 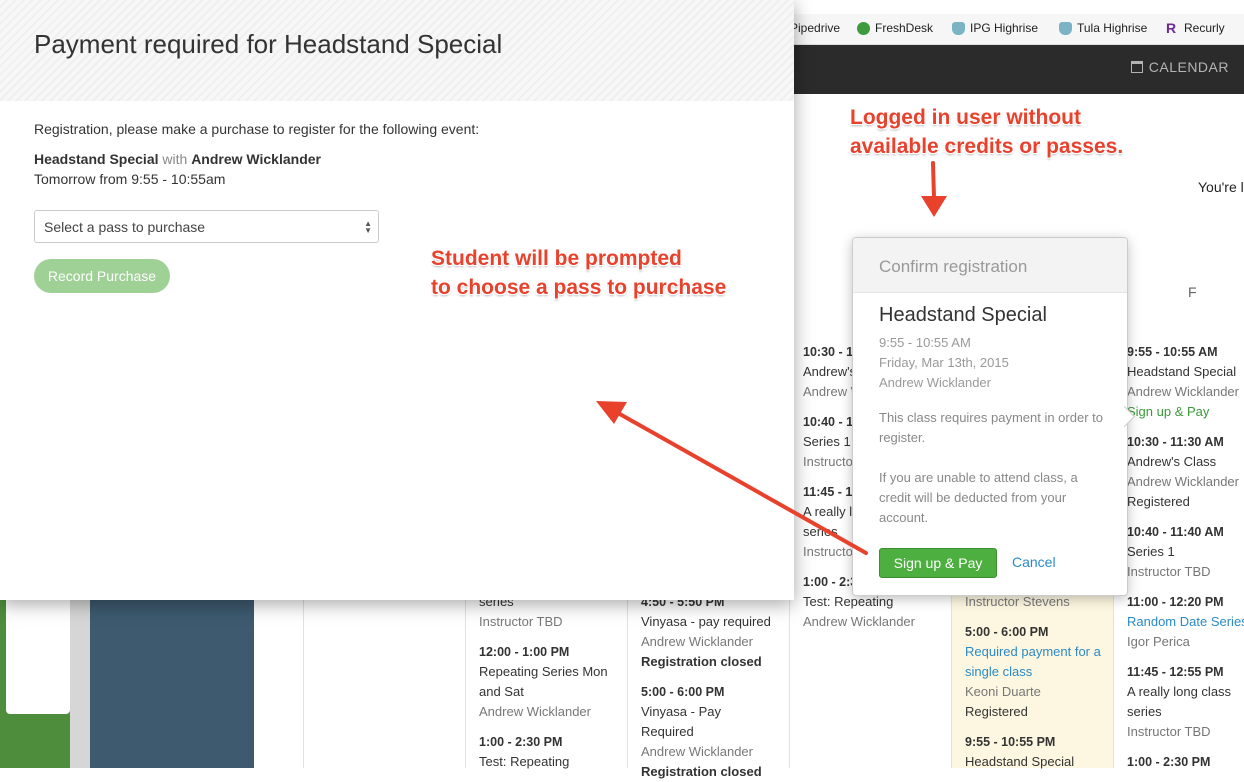 I want to click on bookmark-freshdesk: FreshDesk, so click(x=895, y=28).